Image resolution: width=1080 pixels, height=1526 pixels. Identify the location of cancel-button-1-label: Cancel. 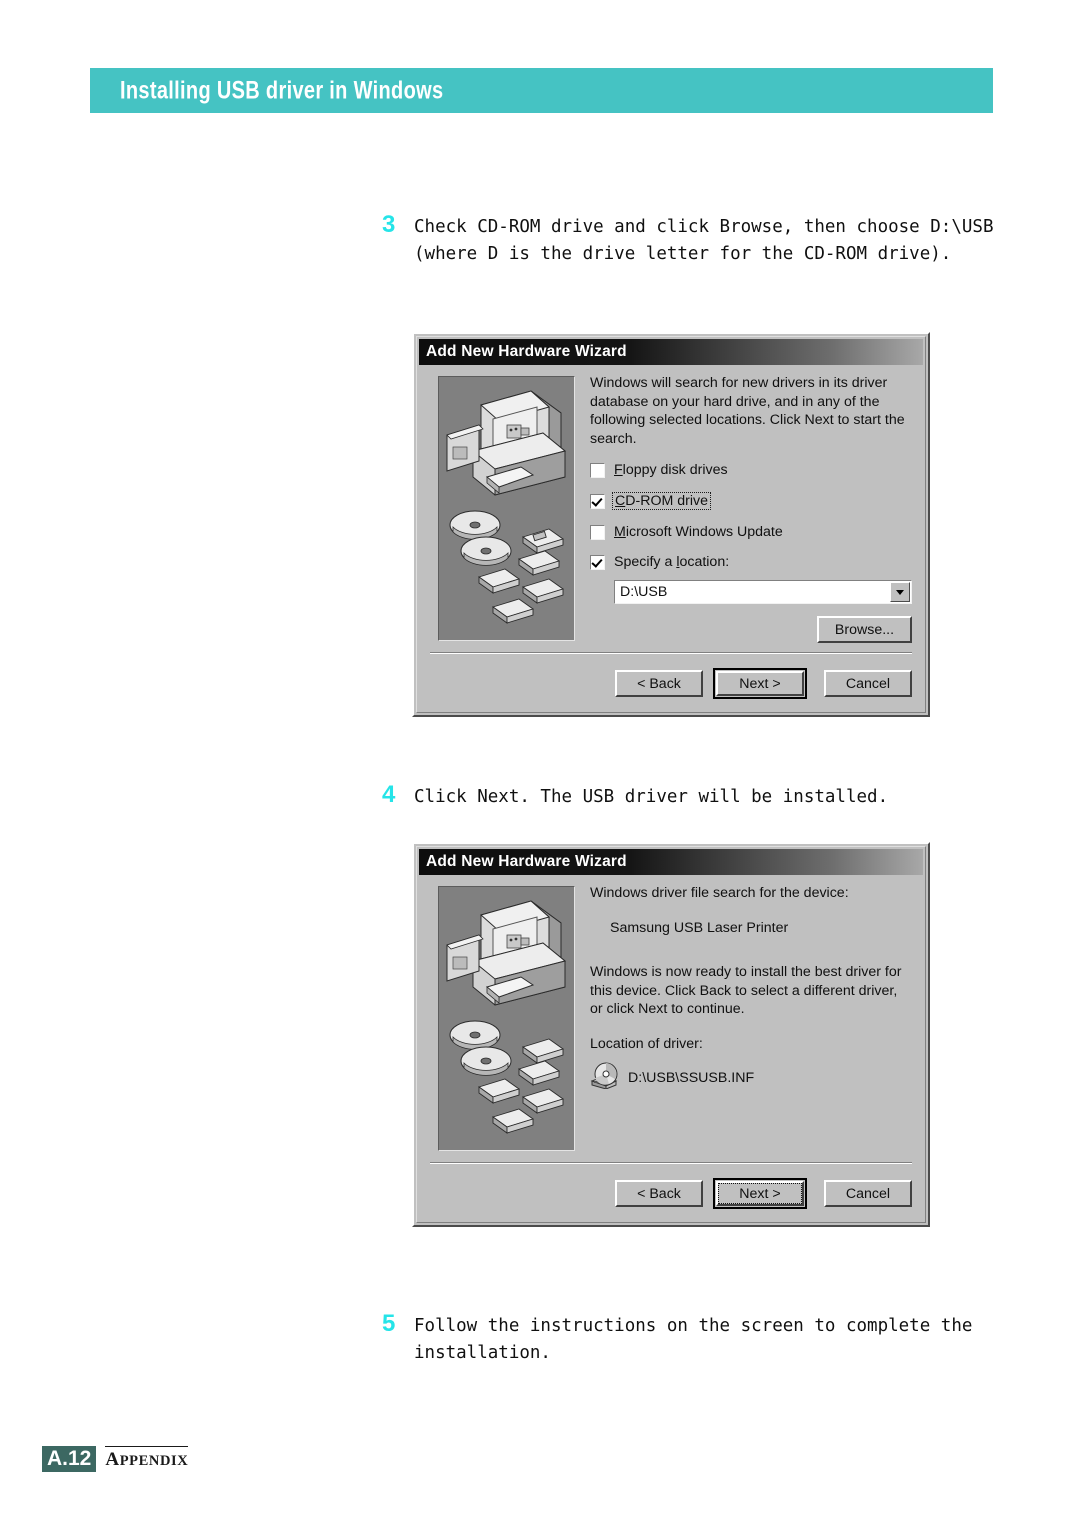
(868, 683).